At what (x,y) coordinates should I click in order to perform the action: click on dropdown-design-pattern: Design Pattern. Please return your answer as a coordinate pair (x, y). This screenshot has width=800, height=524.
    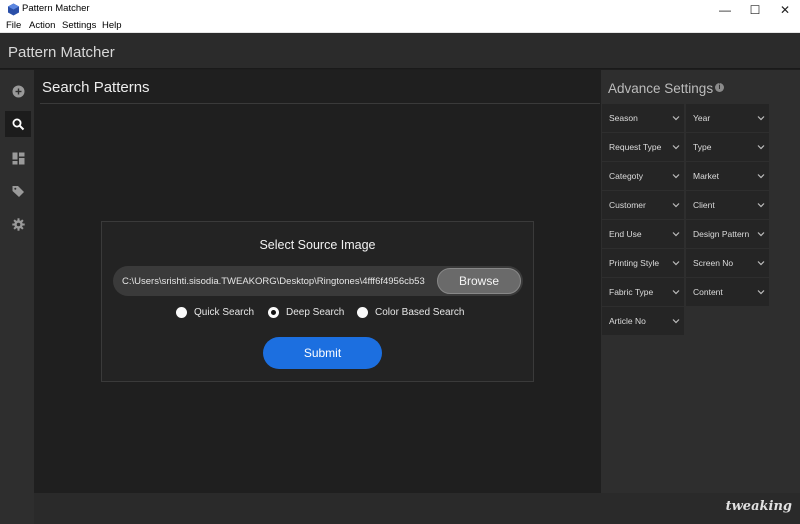
    Looking at the image, I should click on (727, 234).